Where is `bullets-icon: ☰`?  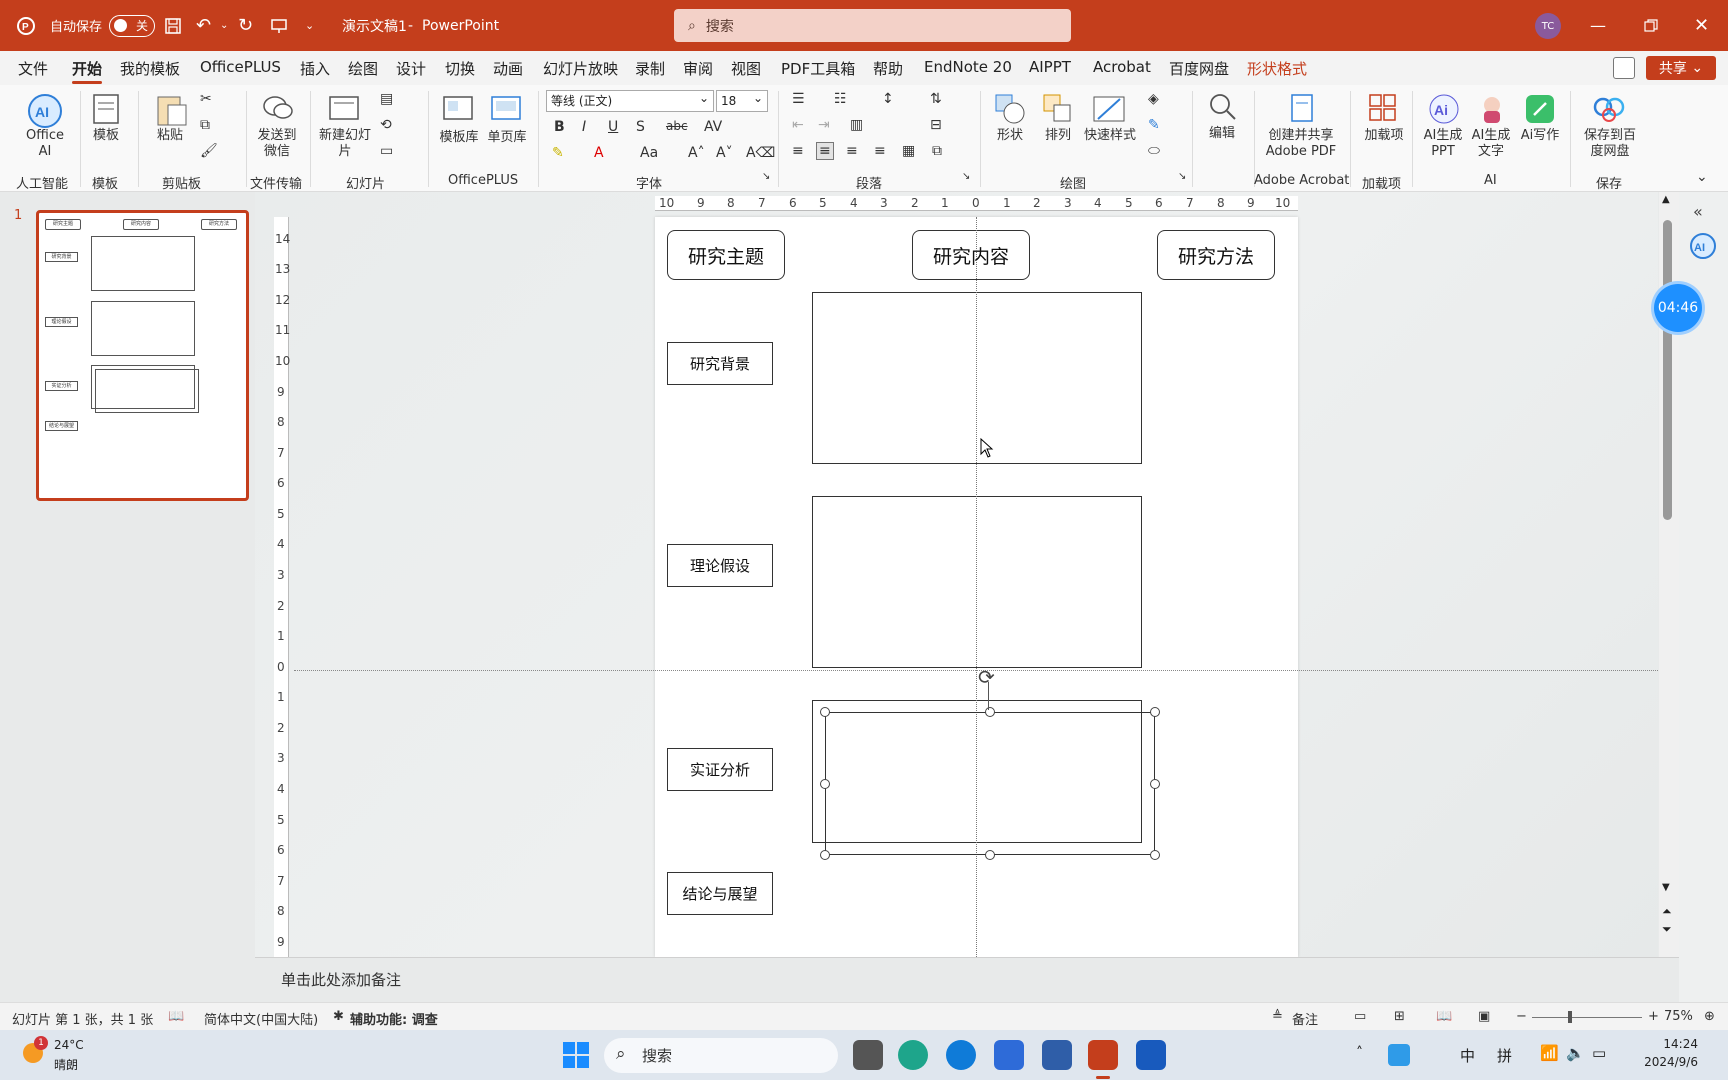 bullets-icon: ☰ is located at coordinates (798, 99).